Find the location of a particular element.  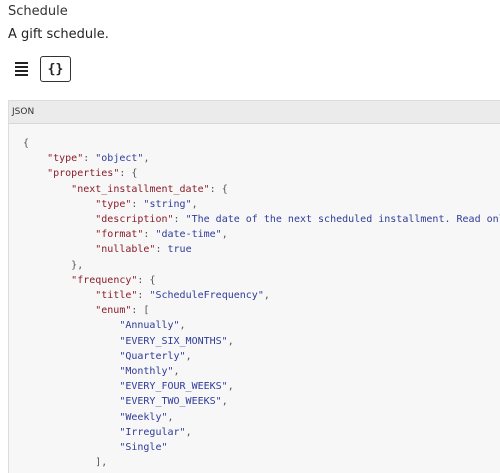

json-value: "string" is located at coordinates (167, 204).